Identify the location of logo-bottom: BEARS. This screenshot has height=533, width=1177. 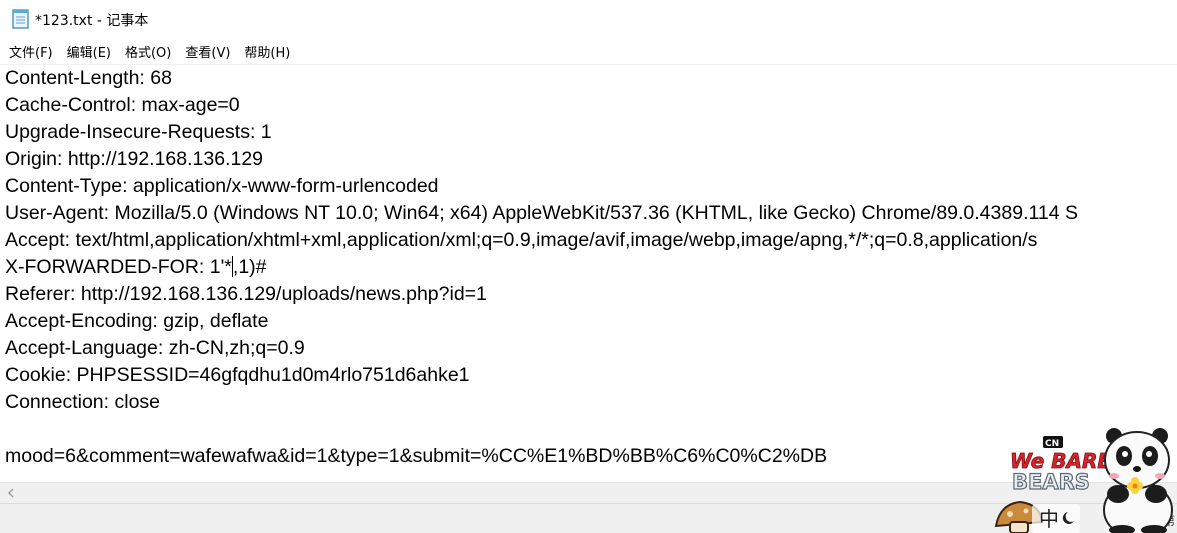
(1051, 482).